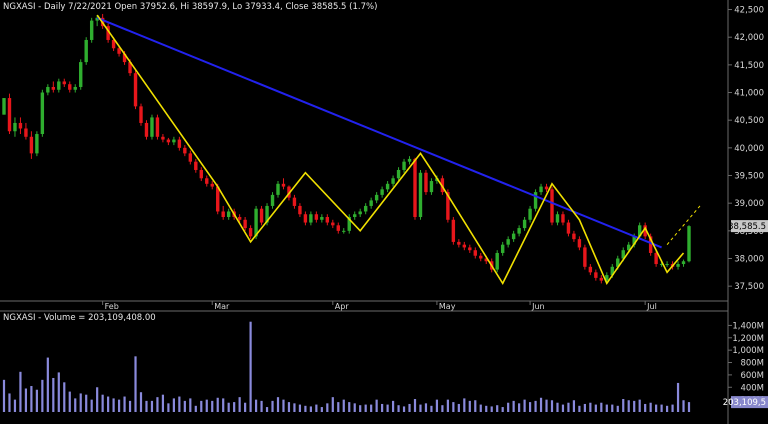 The width and height of the screenshot is (768, 424). What do you see at coordinates (749, 94) in the screenshot?
I see `y-tick-label: 41,000` at bounding box center [749, 94].